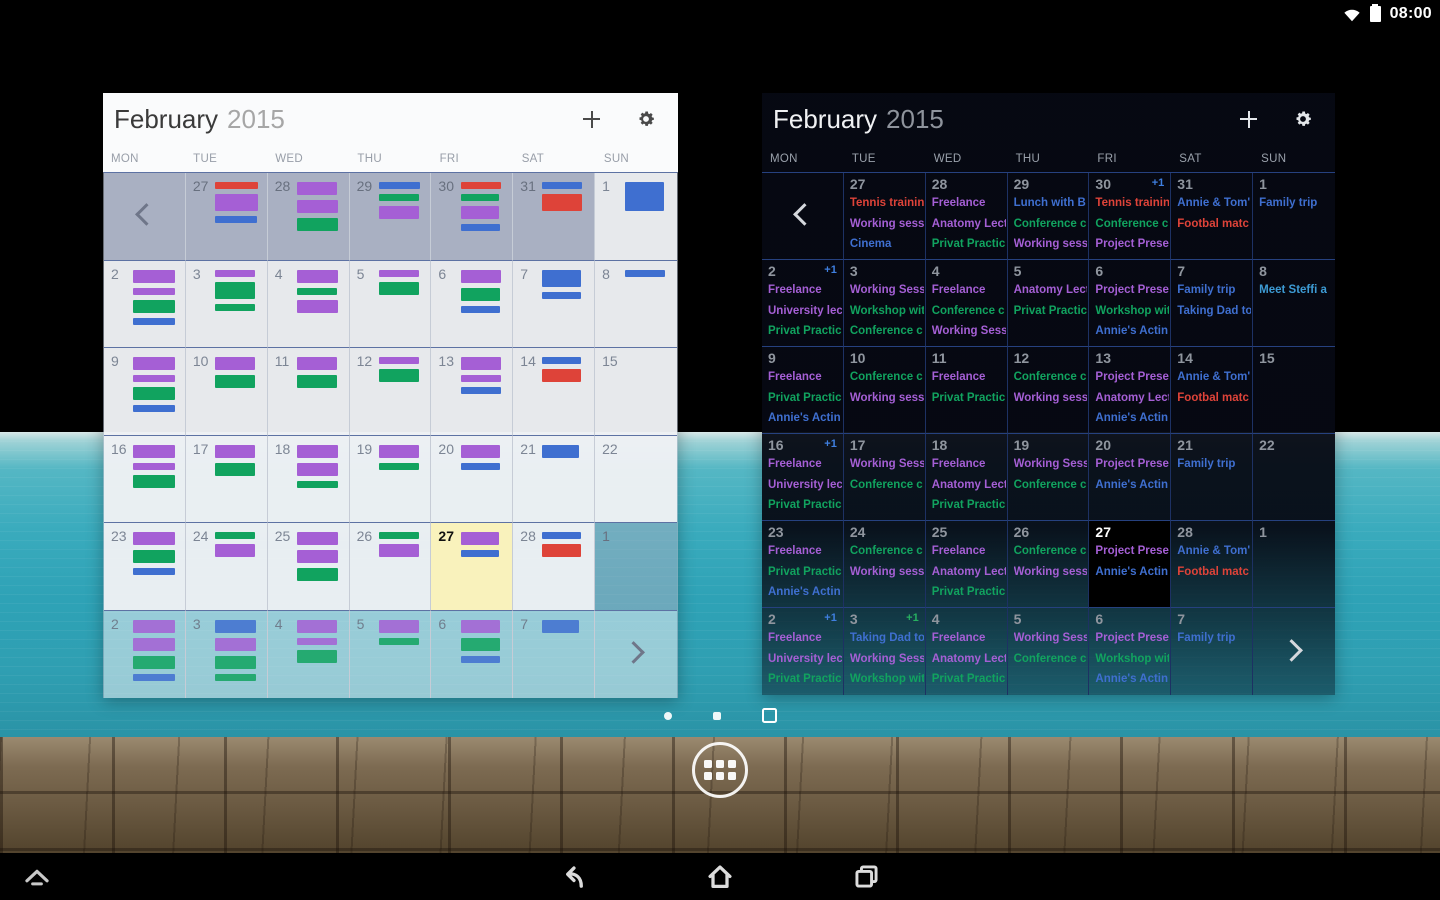 This screenshot has height=900, width=1440. I want to click on day-cell: 21, so click(554, 479).